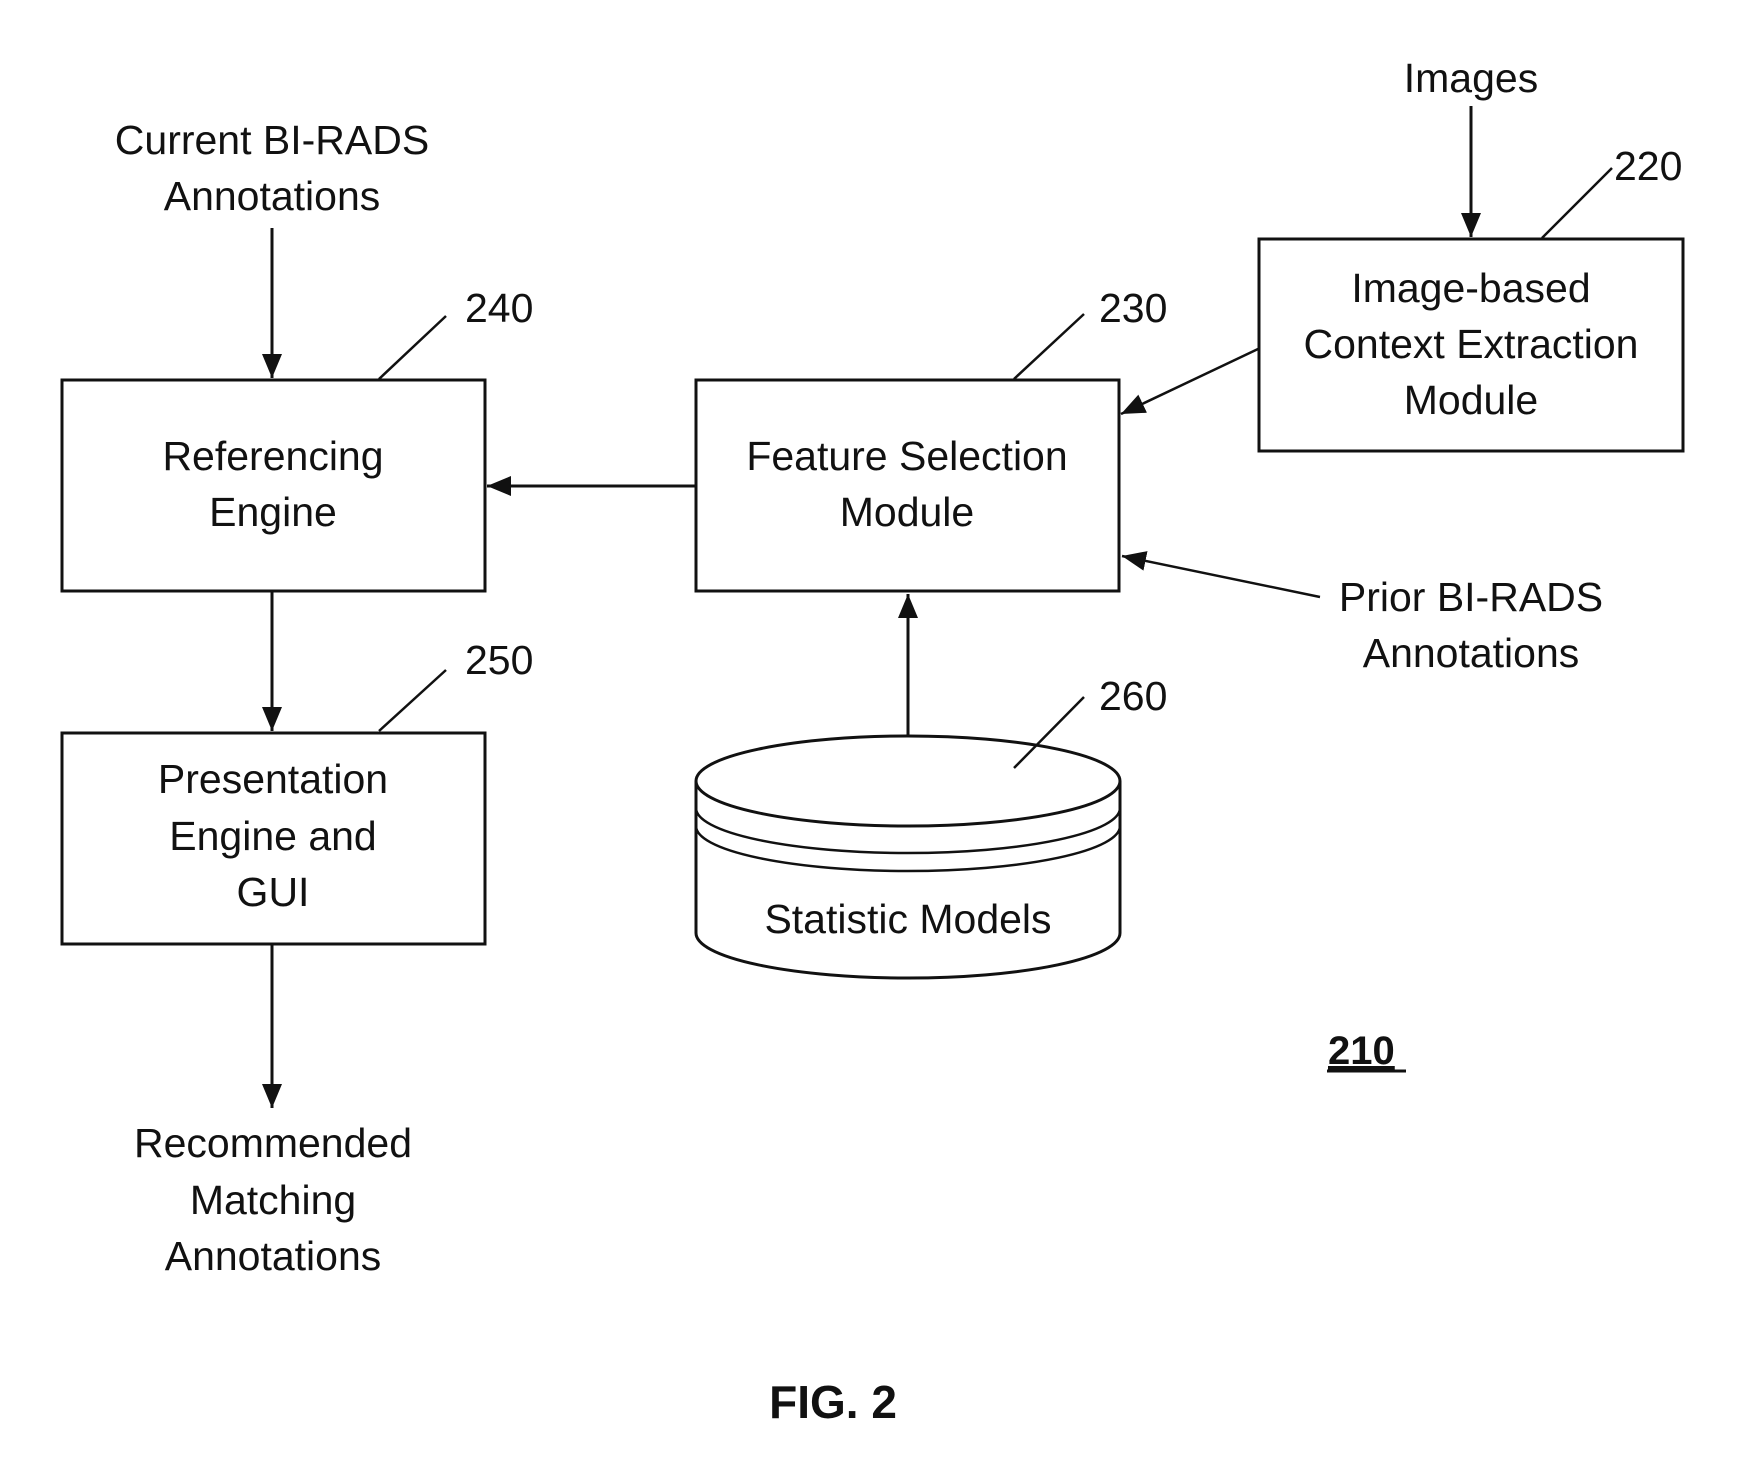 The width and height of the screenshot is (1758, 1476). What do you see at coordinates (1471, 78) in the screenshot?
I see `images-input: Images` at bounding box center [1471, 78].